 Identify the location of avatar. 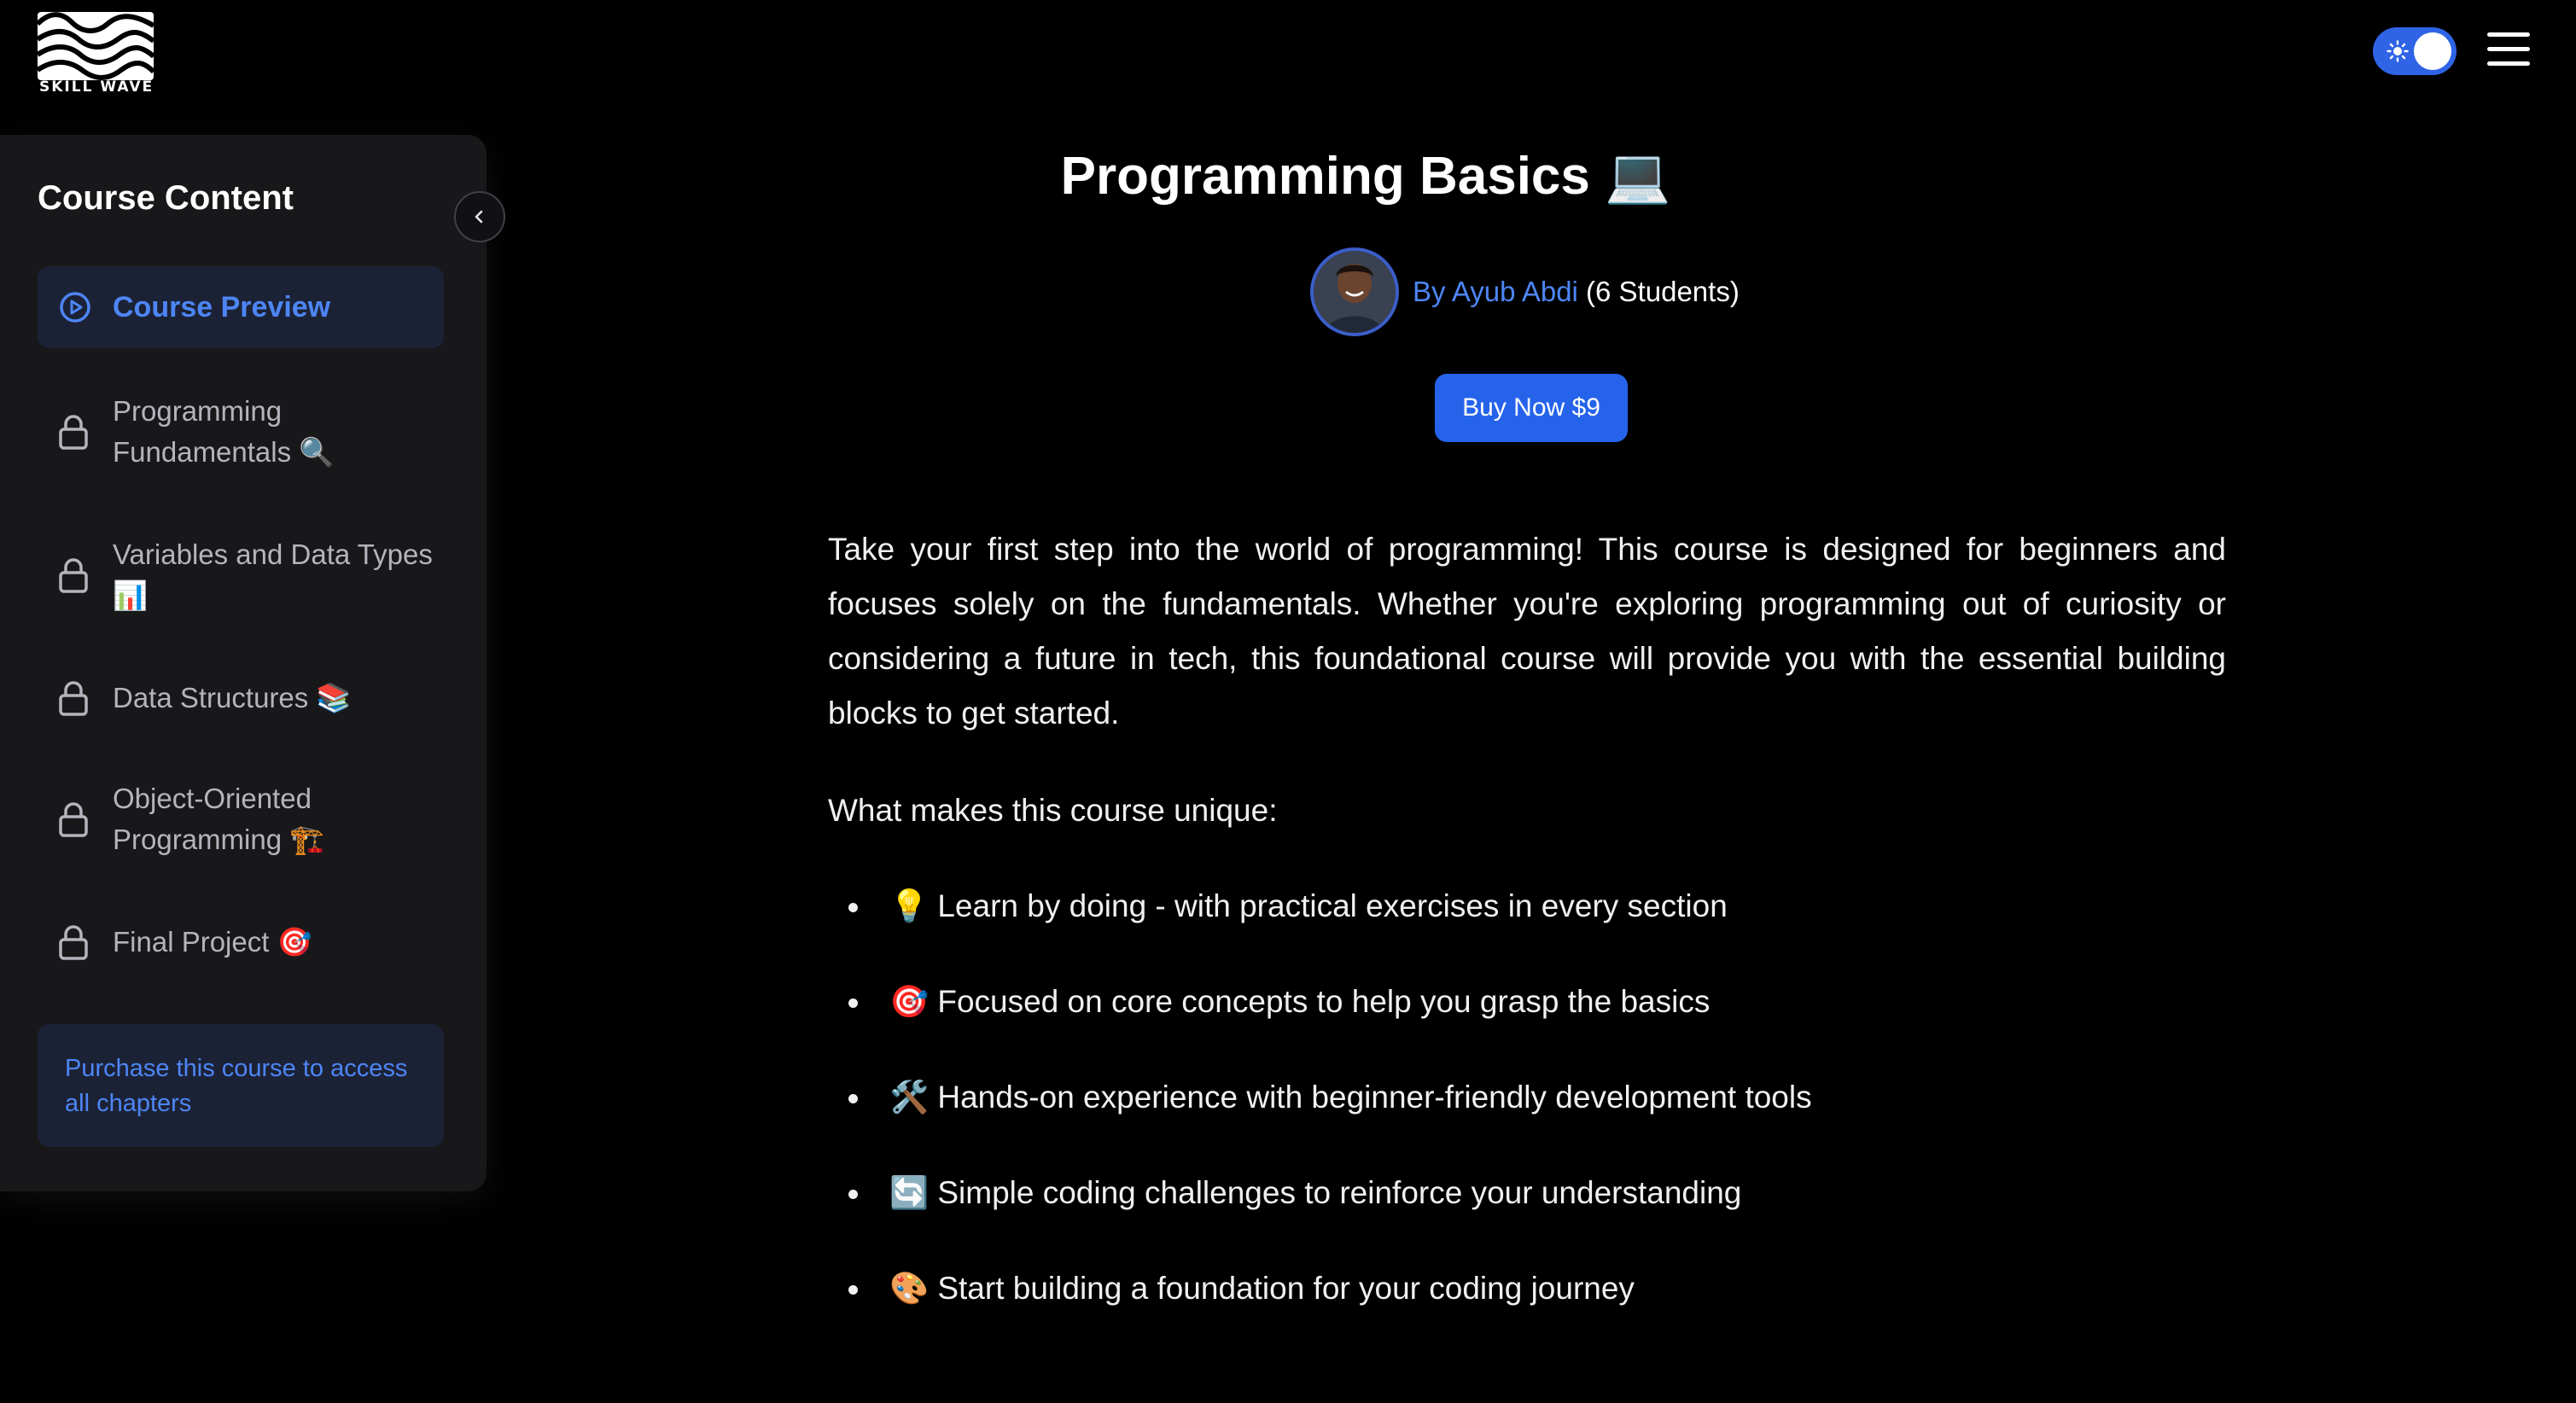
(1354, 291).